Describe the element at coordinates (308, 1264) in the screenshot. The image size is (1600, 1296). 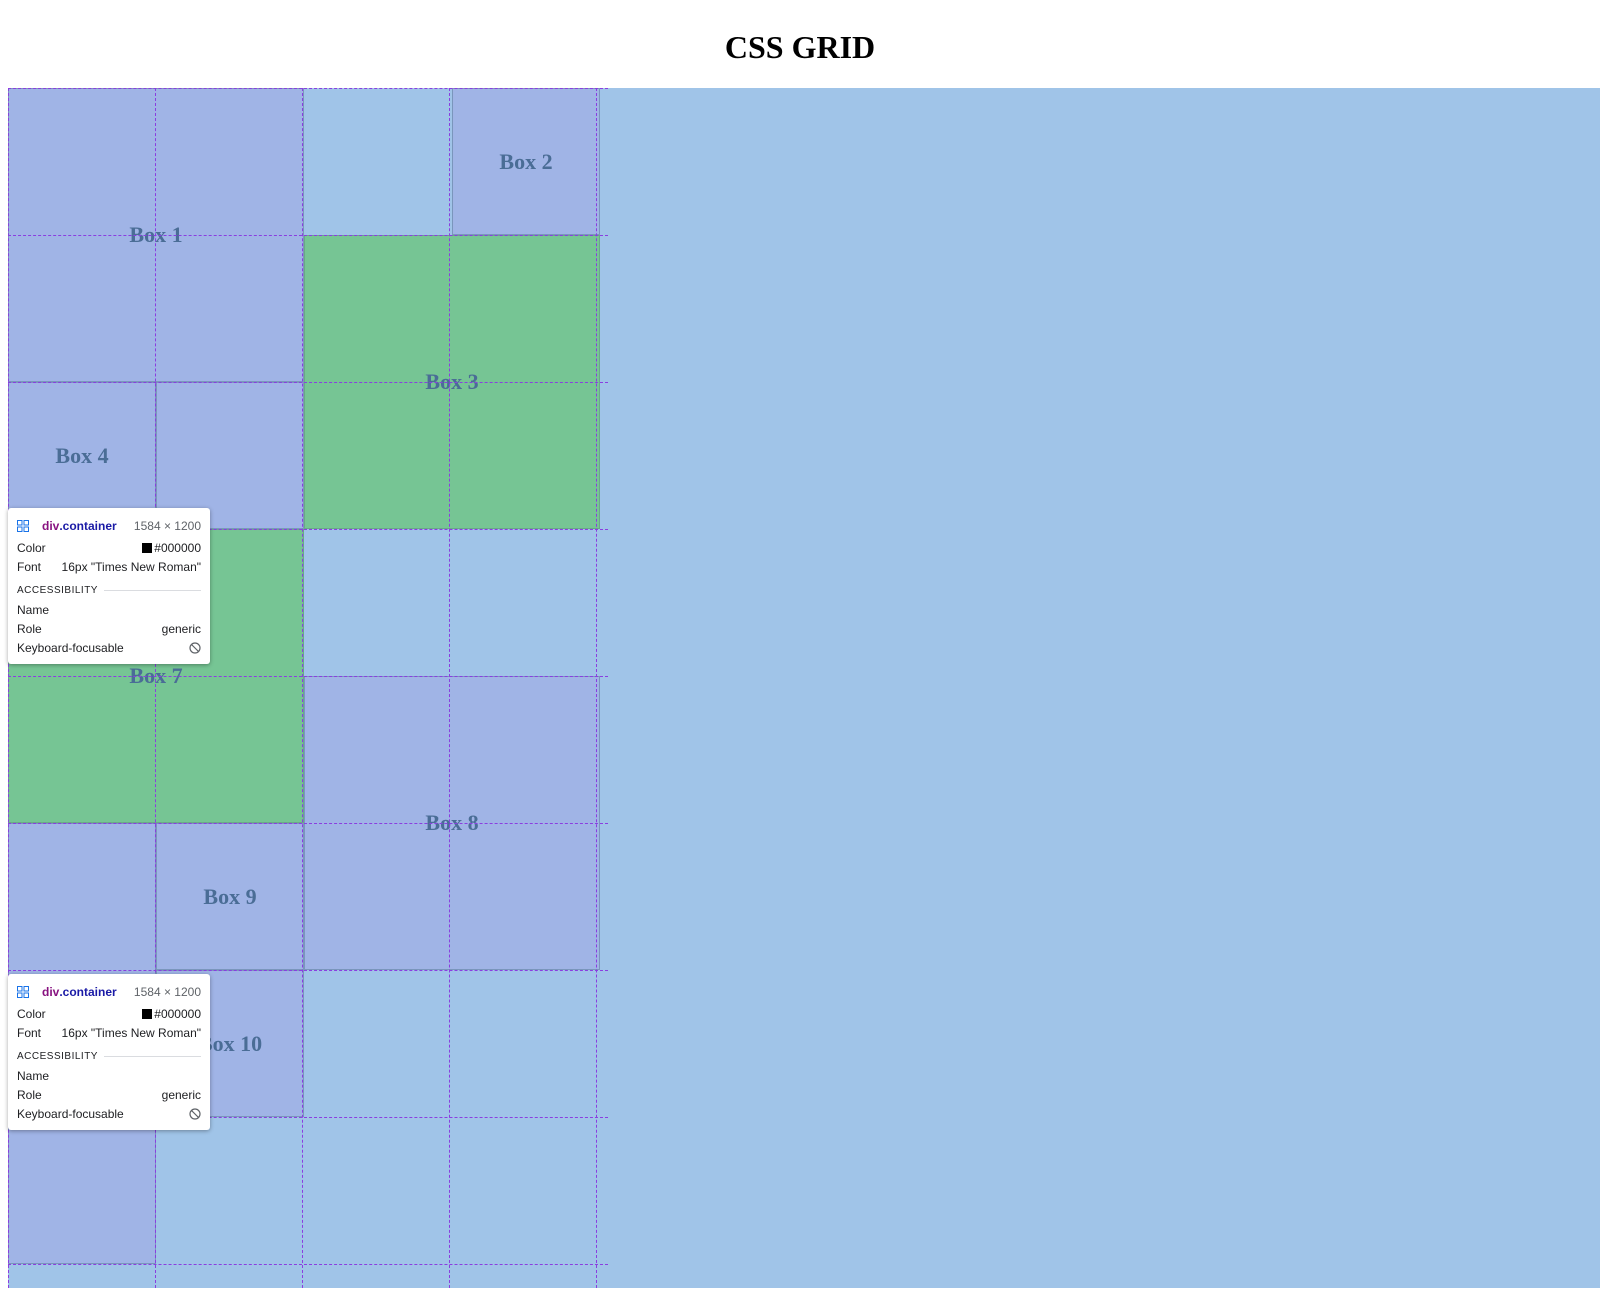
I see `grid-row-line` at that location.